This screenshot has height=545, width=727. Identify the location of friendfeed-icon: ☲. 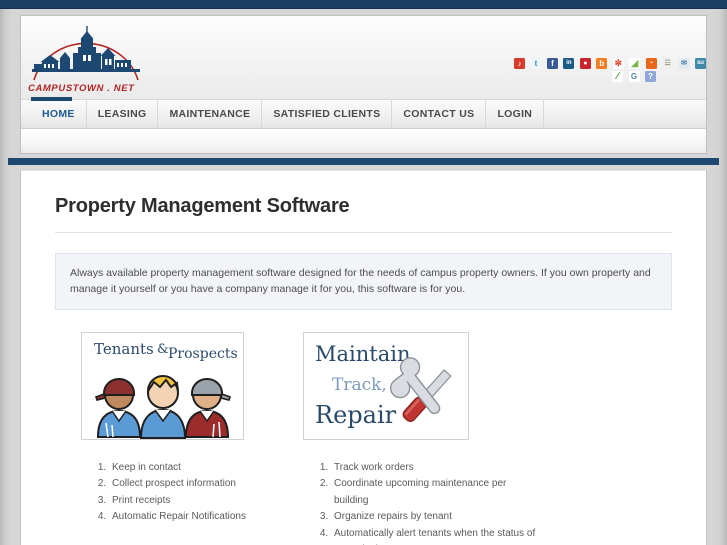
(668, 63).